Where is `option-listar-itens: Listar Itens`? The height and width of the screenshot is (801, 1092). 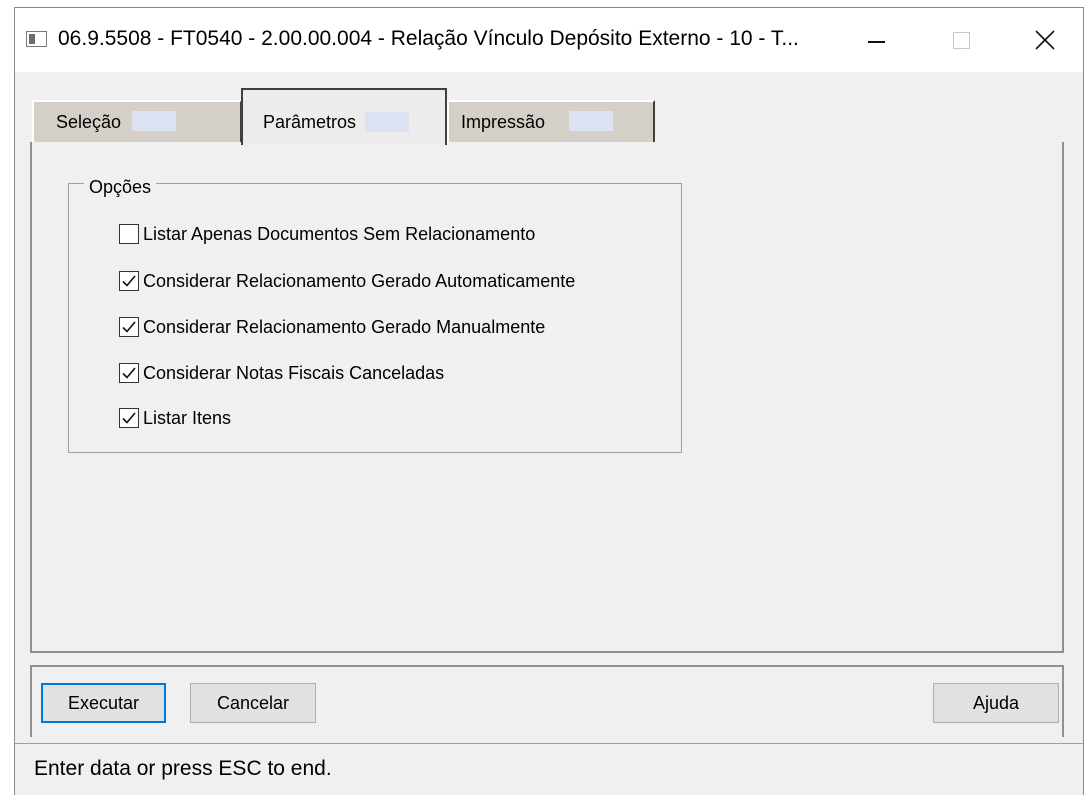 option-listar-itens: Listar Itens is located at coordinates (175, 418).